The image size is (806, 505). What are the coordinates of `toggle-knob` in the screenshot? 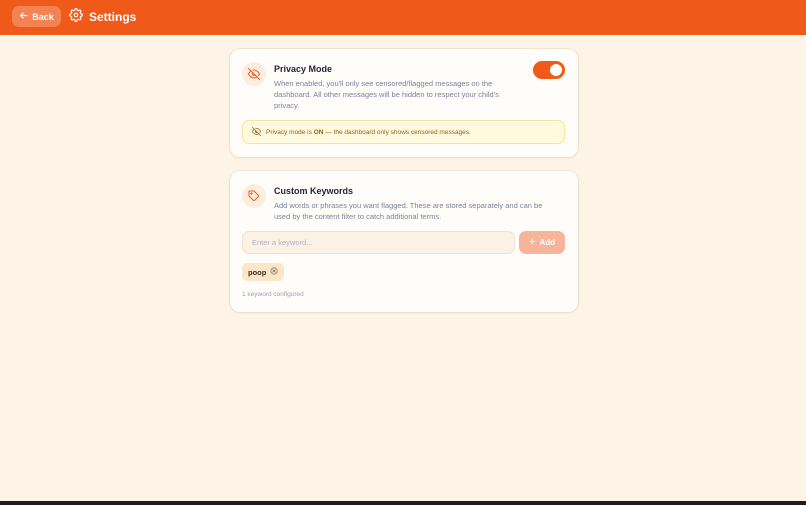 It's located at (556, 70).